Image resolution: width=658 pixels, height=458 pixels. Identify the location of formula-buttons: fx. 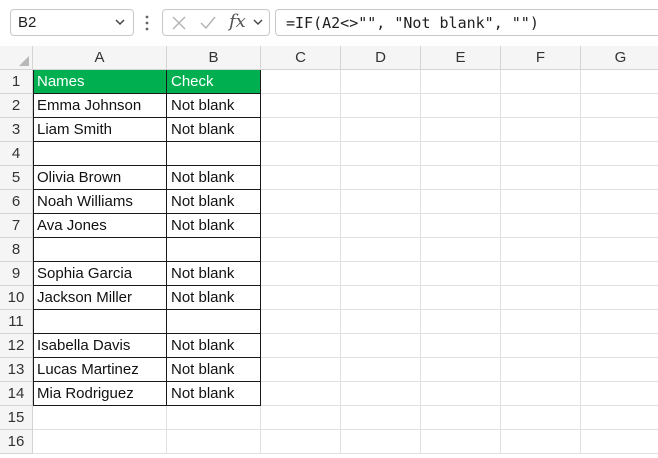
(216, 22).